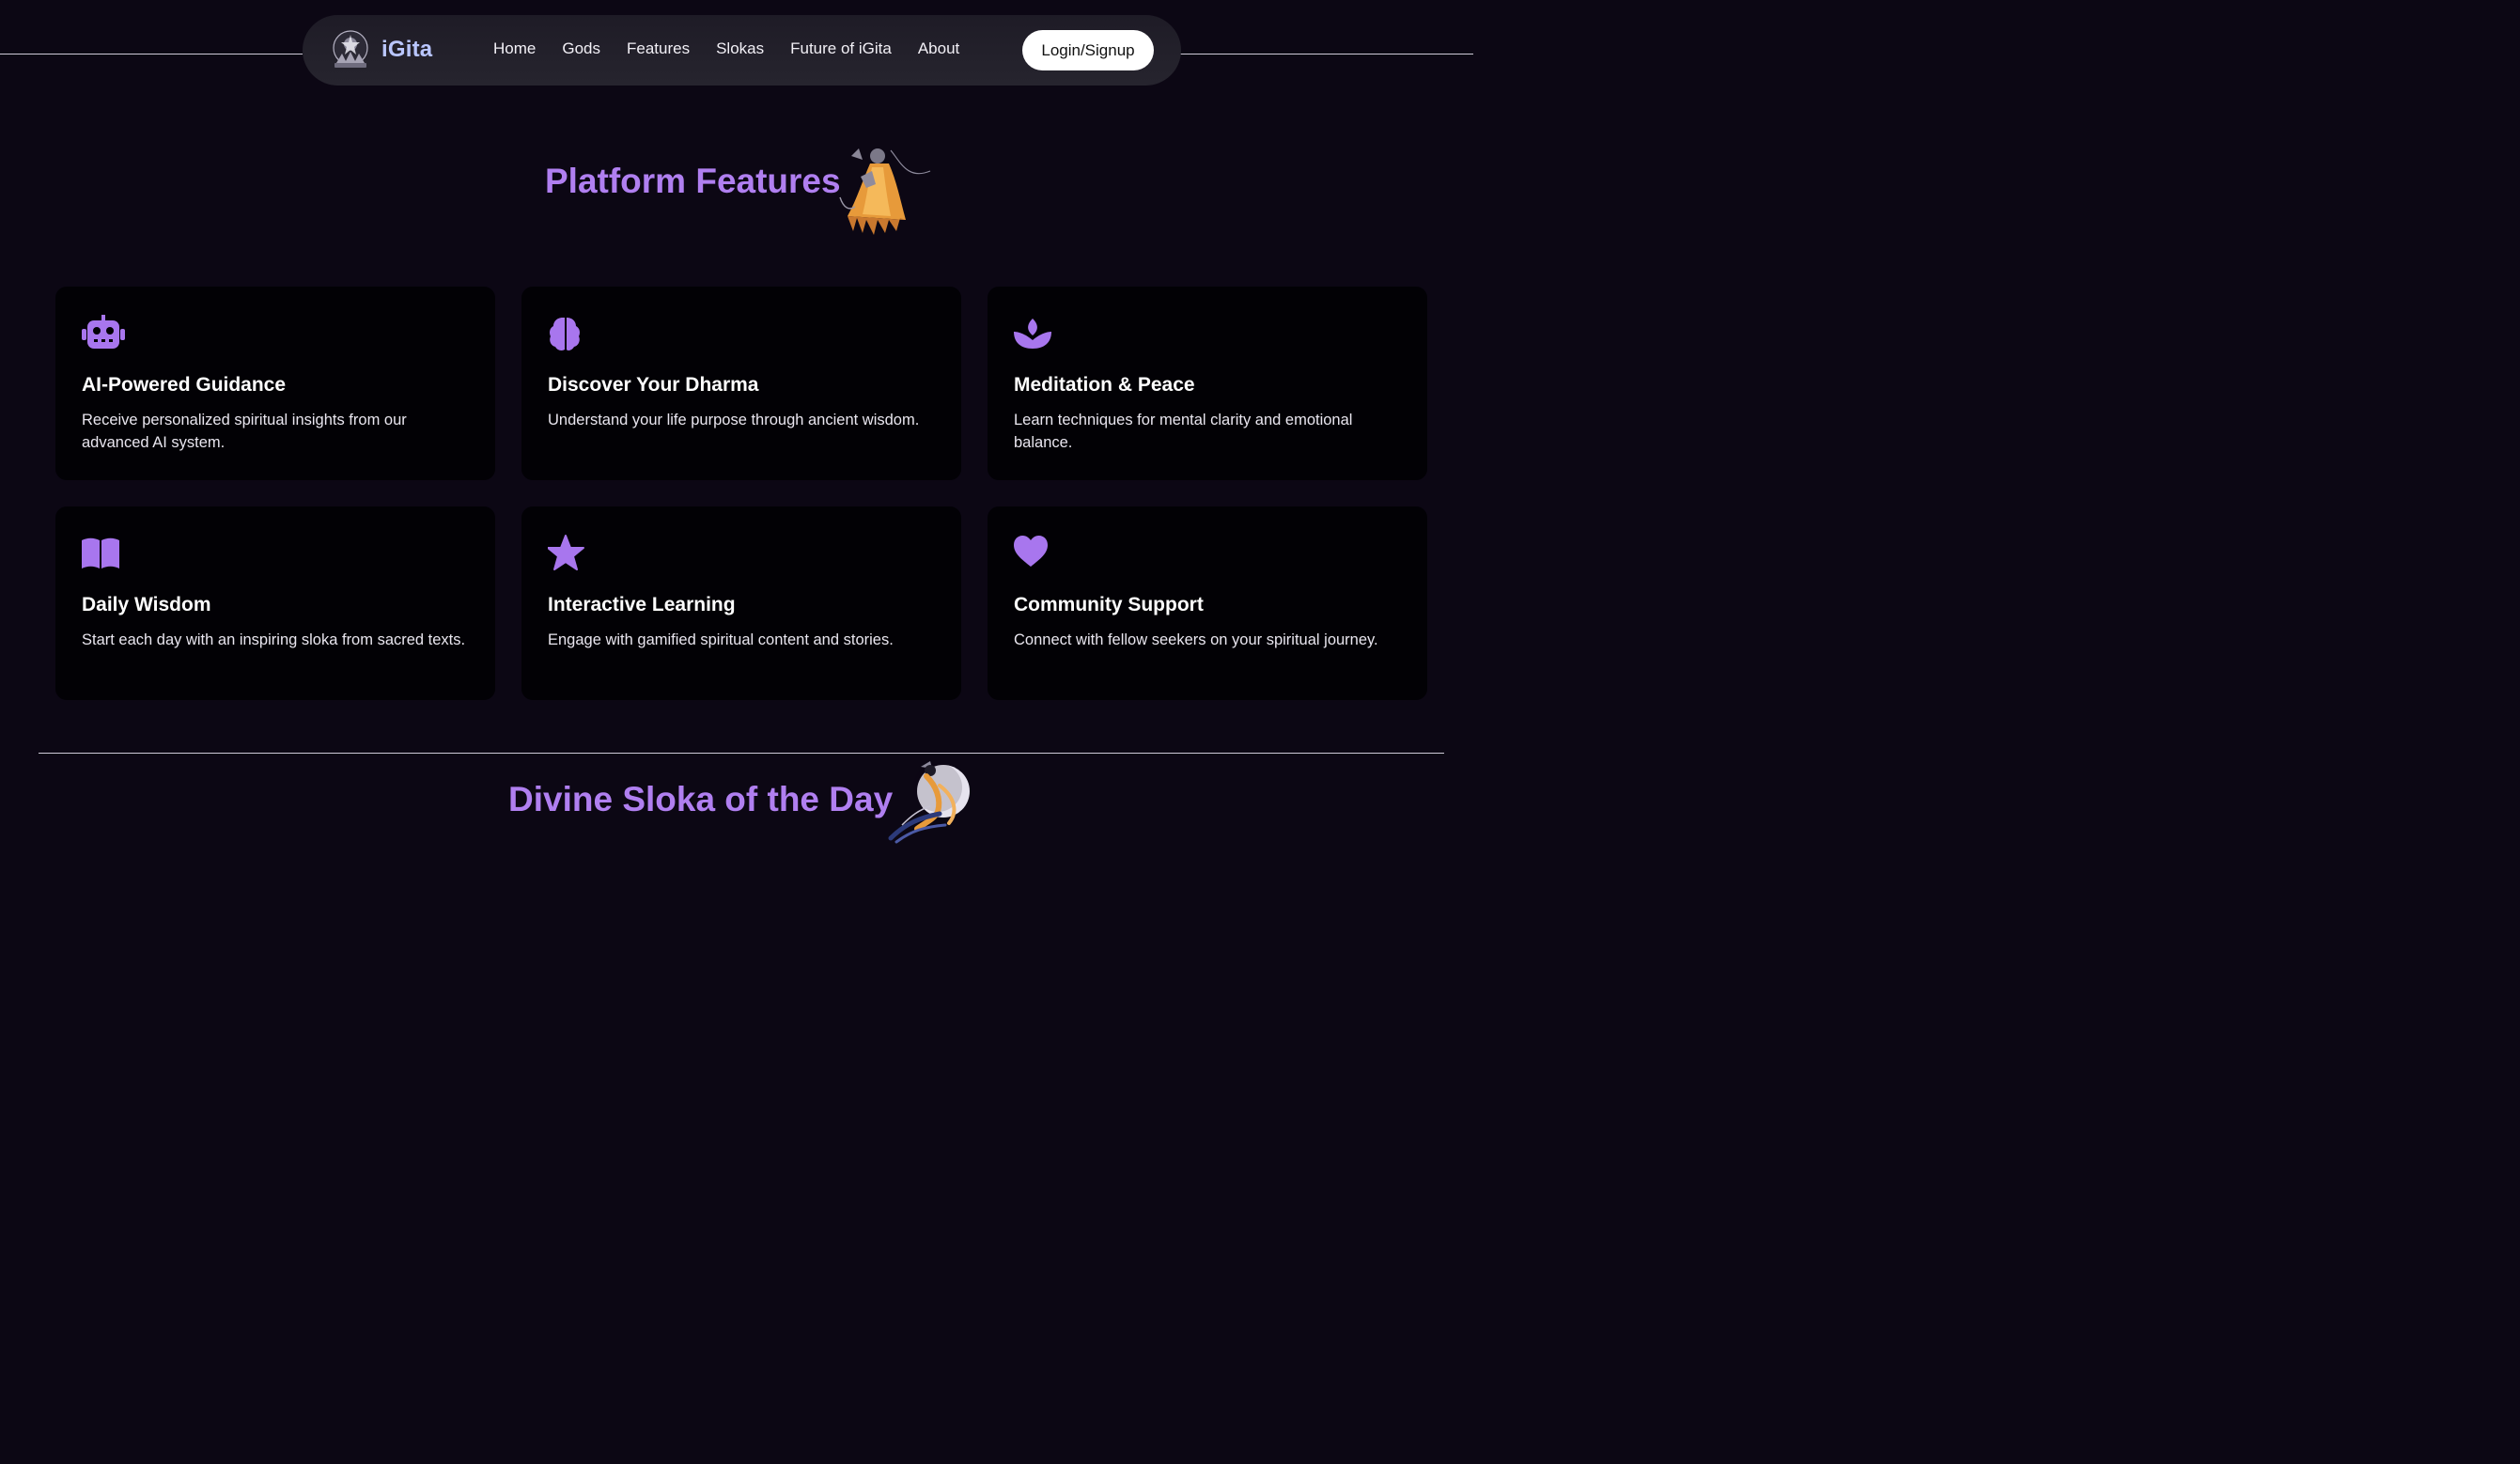 Image resolution: width=2520 pixels, height=1464 pixels. What do you see at coordinates (146, 605) in the screenshot?
I see `card-title: Daily Wisdom` at bounding box center [146, 605].